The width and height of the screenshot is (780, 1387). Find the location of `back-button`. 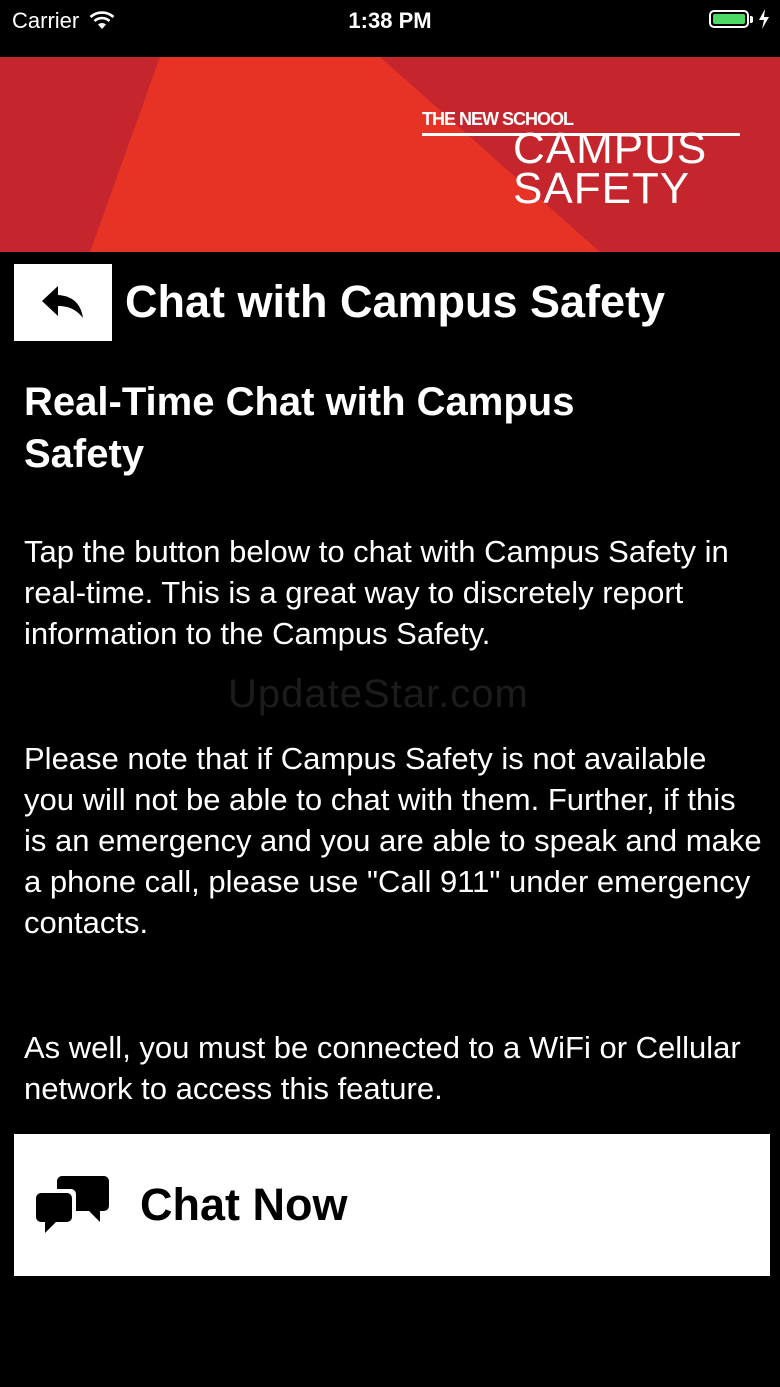

back-button is located at coordinates (63, 302).